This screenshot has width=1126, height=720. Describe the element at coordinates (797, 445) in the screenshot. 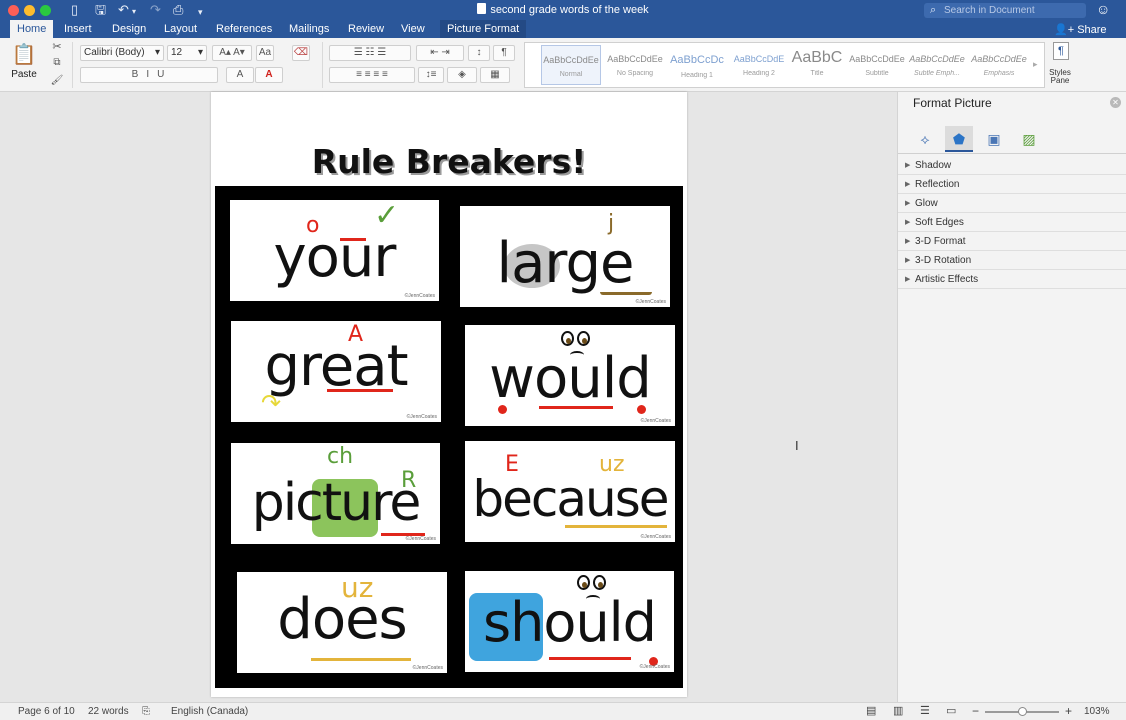

I see `text-cursor-icon: I` at that location.